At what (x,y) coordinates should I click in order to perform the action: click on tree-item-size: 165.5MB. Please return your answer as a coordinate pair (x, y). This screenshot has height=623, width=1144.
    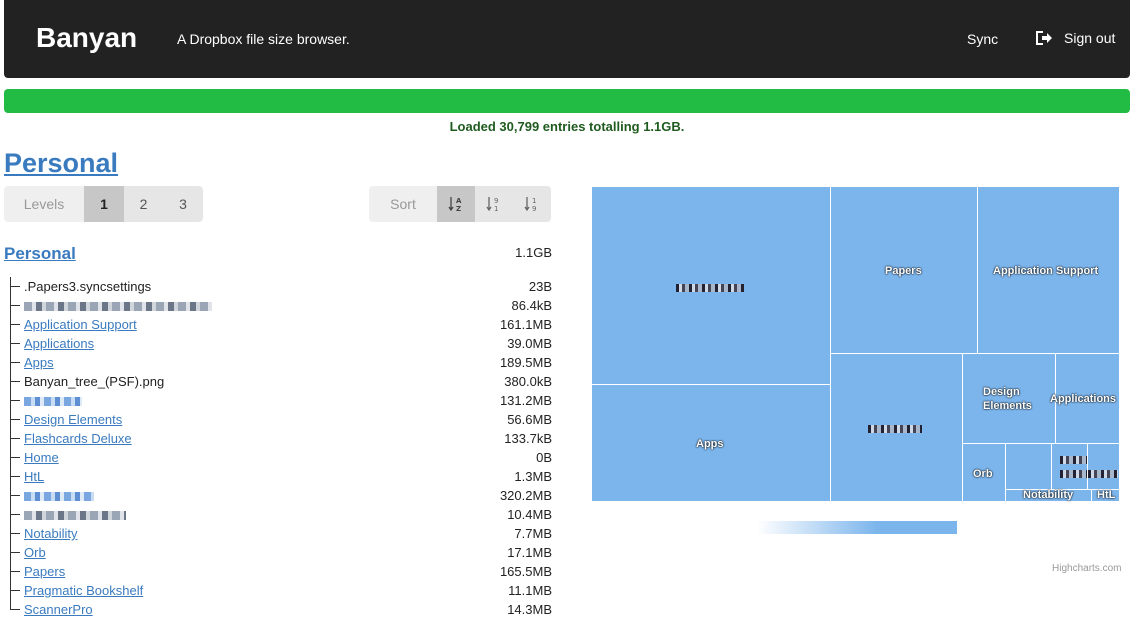
    Looking at the image, I should click on (525, 571).